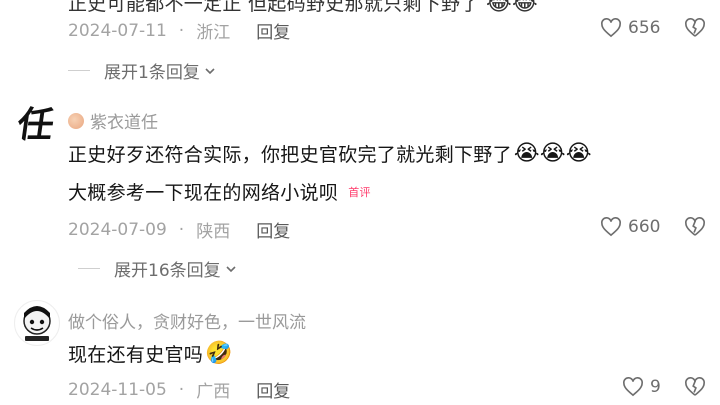 This screenshot has width=720, height=405. Describe the element at coordinates (213, 232) in the screenshot. I see `comment-region: 陕西` at that location.